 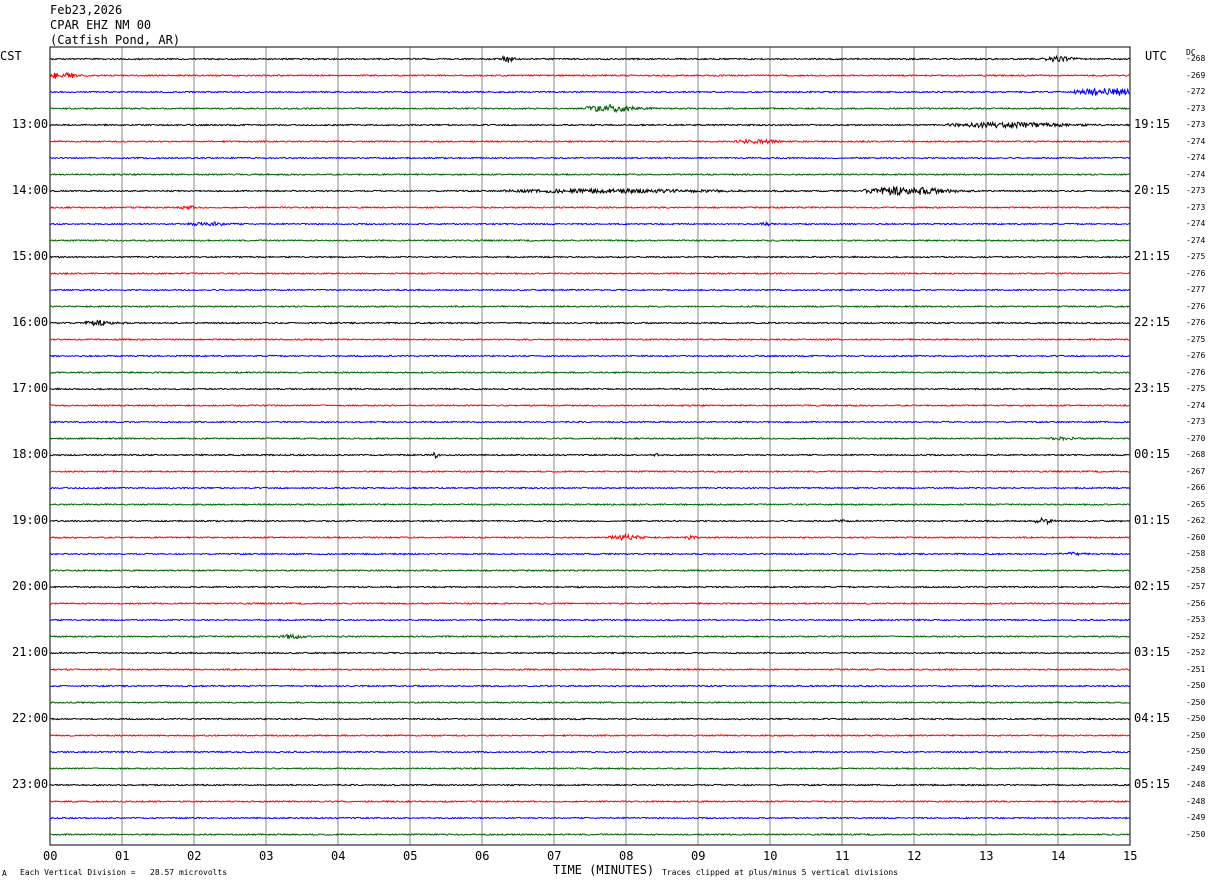 What do you see at coordinates (914, 856) in the screenshot?
I see `x-tick-label: 12` at bounding box center [914, 856].